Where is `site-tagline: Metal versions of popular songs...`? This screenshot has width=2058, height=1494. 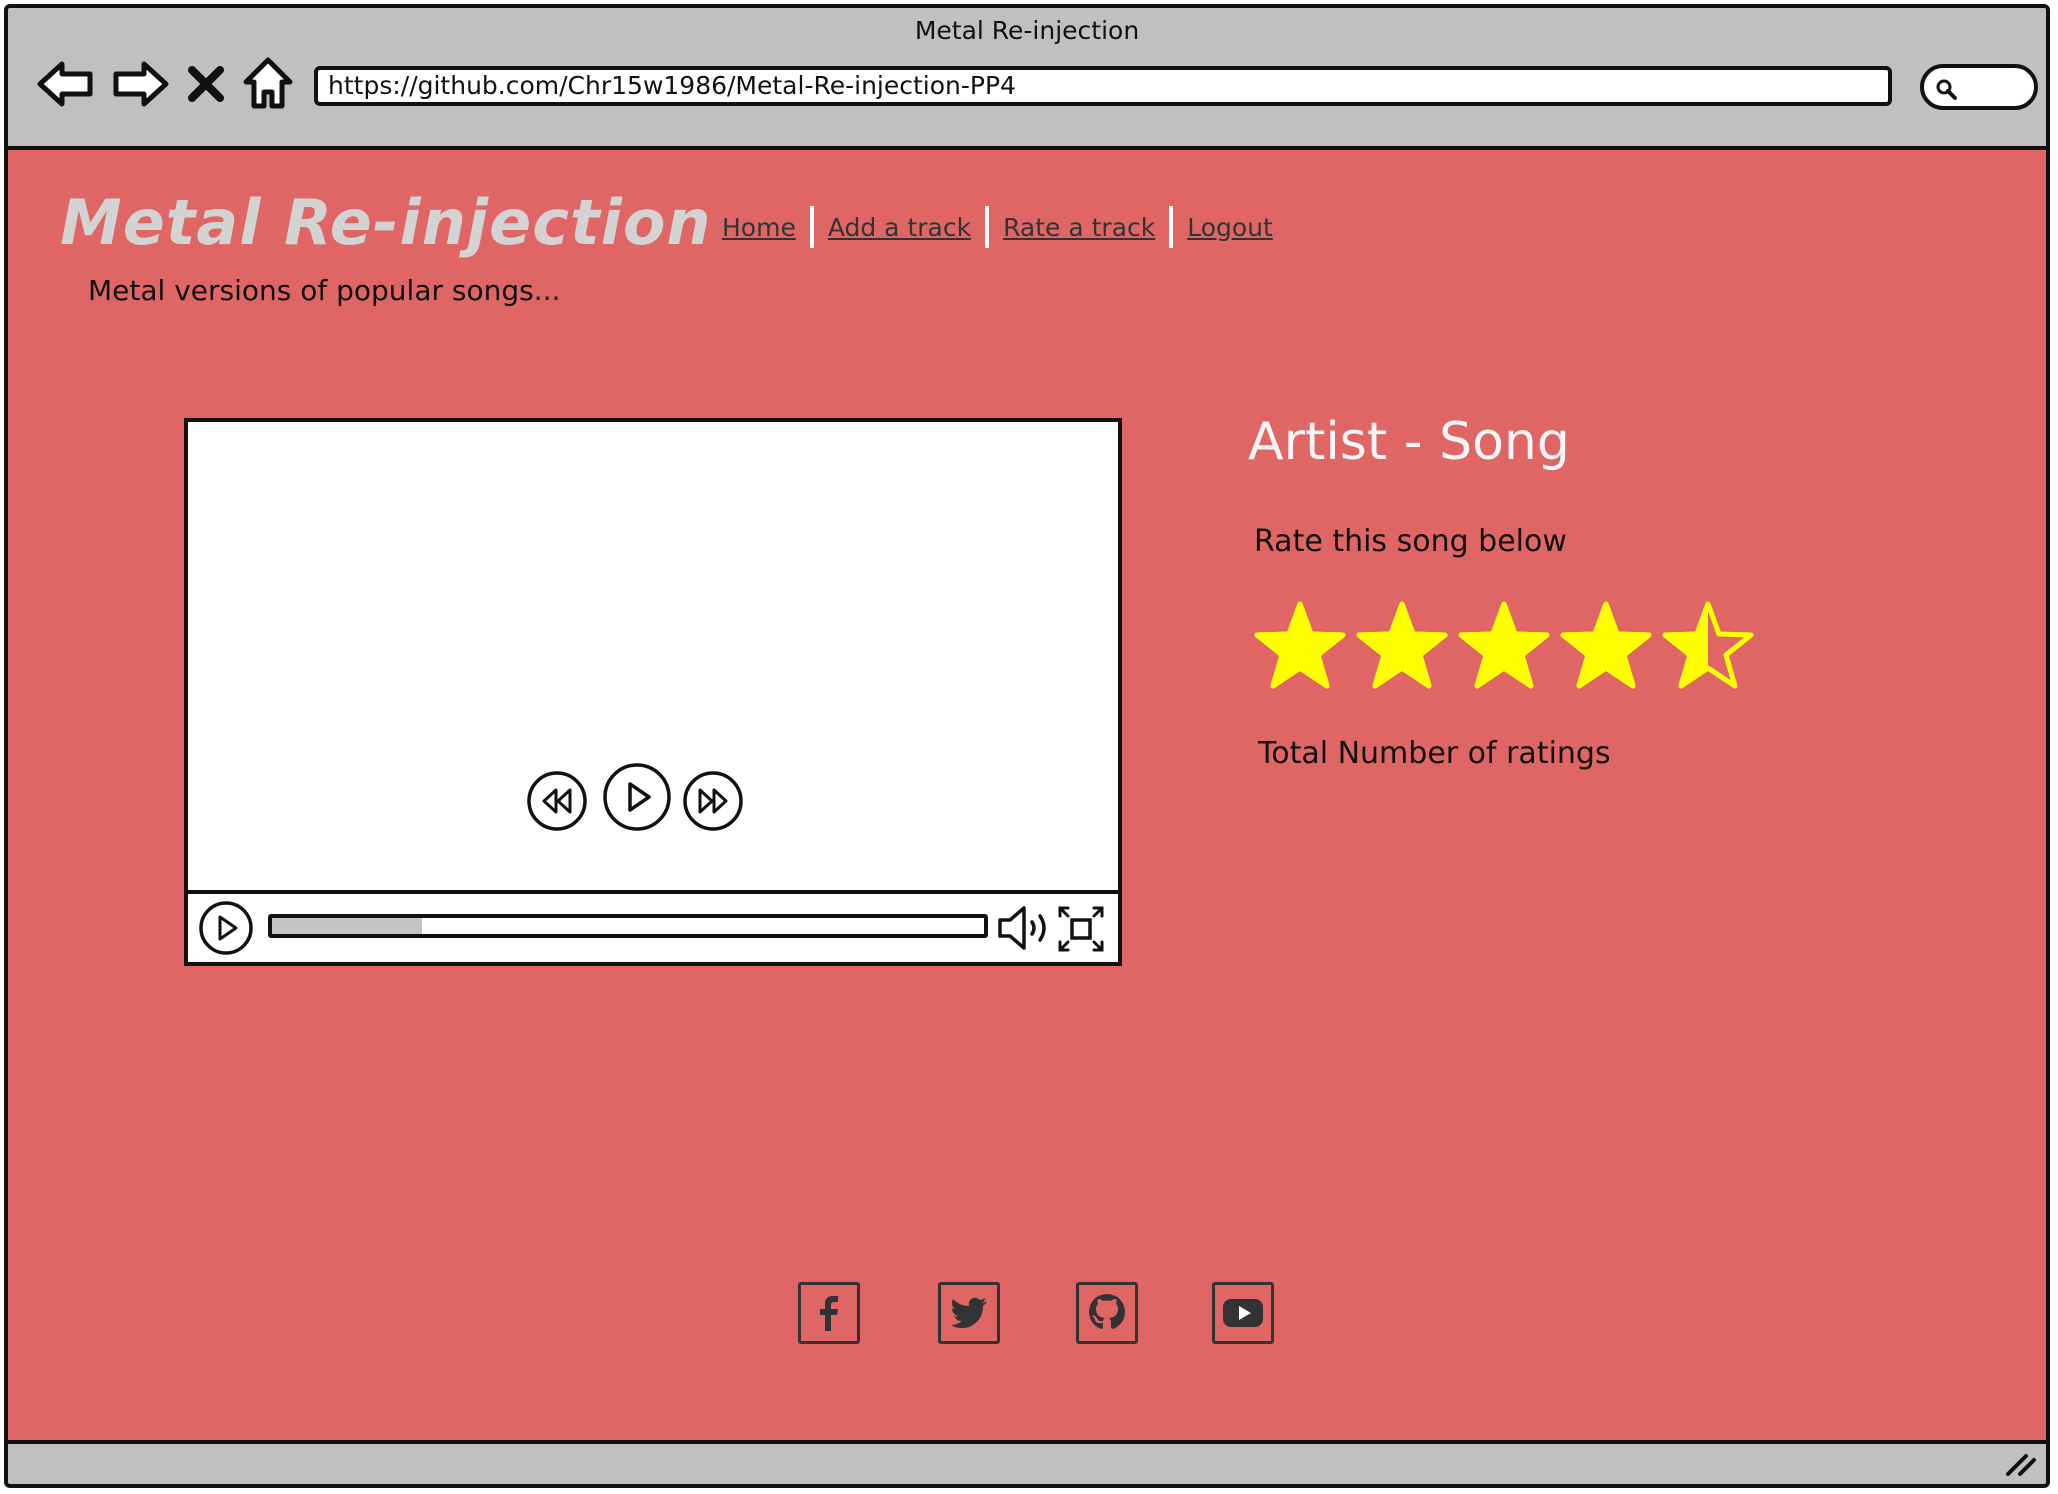 site-tagline: Metal versions of popular songs... is located at coordinates (324, 290).